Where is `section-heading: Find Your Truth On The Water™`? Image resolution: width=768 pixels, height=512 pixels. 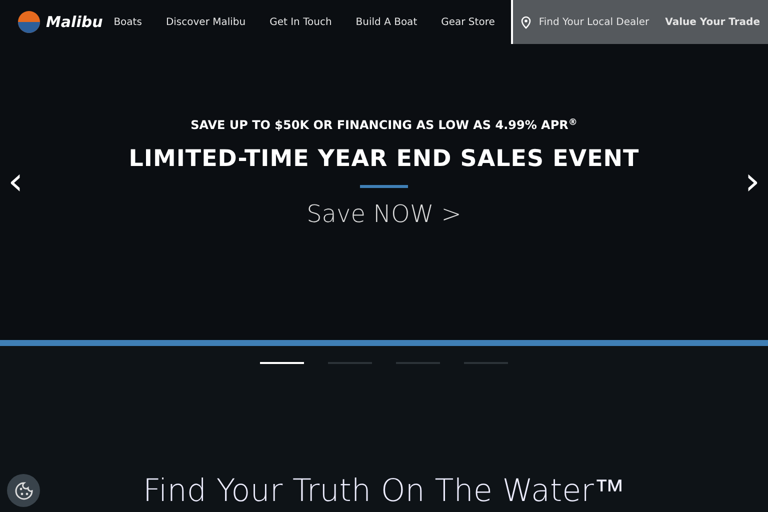 section-heading: Find Your Truth On The Water™ is located at coordinates (384, 491).